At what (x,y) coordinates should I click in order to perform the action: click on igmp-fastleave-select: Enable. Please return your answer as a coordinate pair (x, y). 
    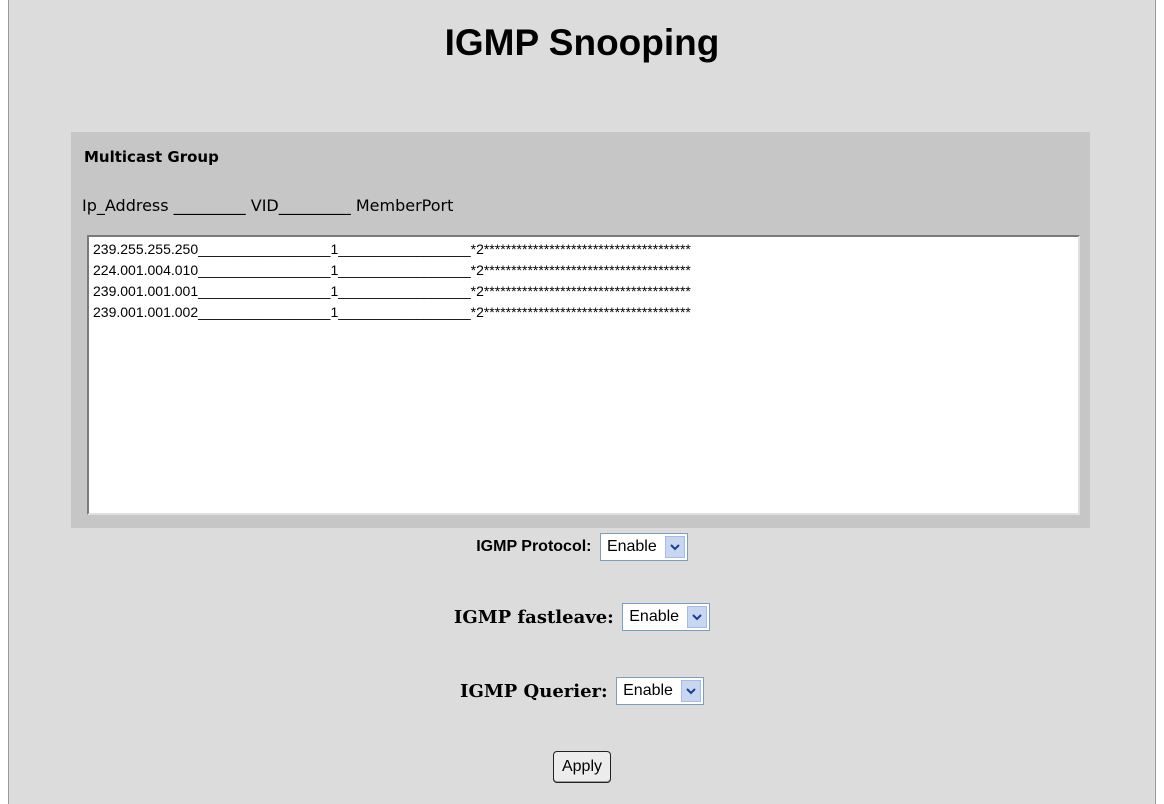
    Looking at the image, I should click on (666, 617).